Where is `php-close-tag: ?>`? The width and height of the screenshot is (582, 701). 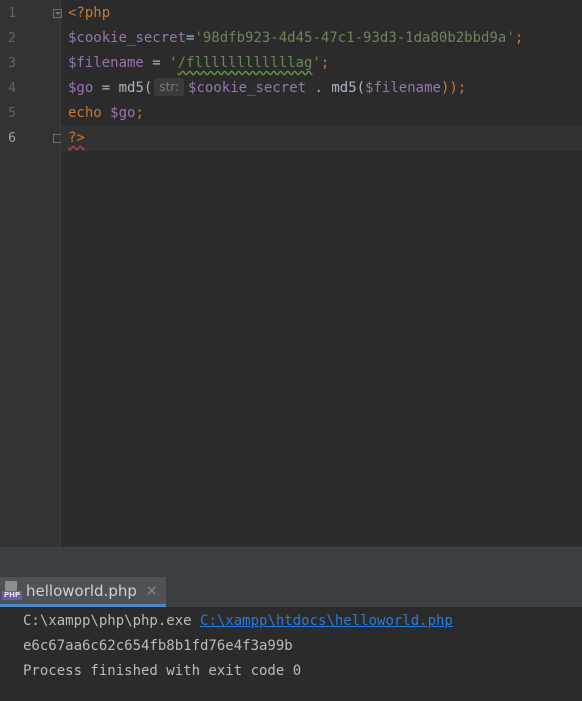
php-close-tag: ?> is located at coordinates (76, 138).